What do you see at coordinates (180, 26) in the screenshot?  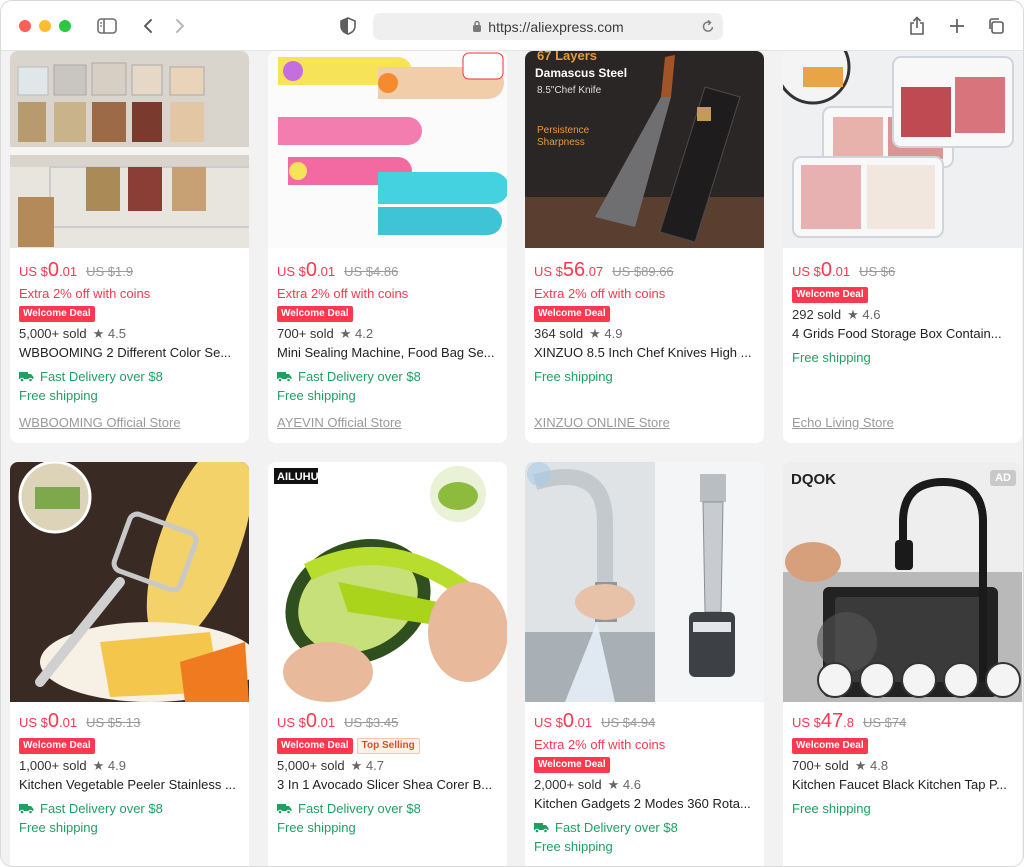 I see `forward-icon` at bounding box center [180, 26].